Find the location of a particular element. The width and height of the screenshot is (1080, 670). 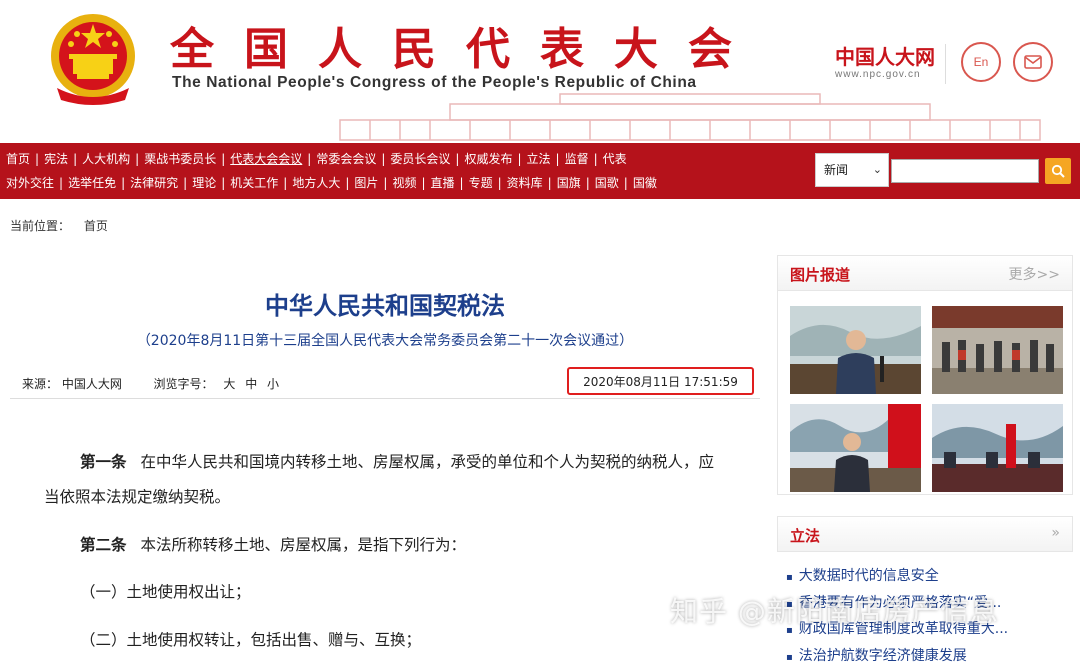

nav-item: 首页 is located at coordinates (18, 159).